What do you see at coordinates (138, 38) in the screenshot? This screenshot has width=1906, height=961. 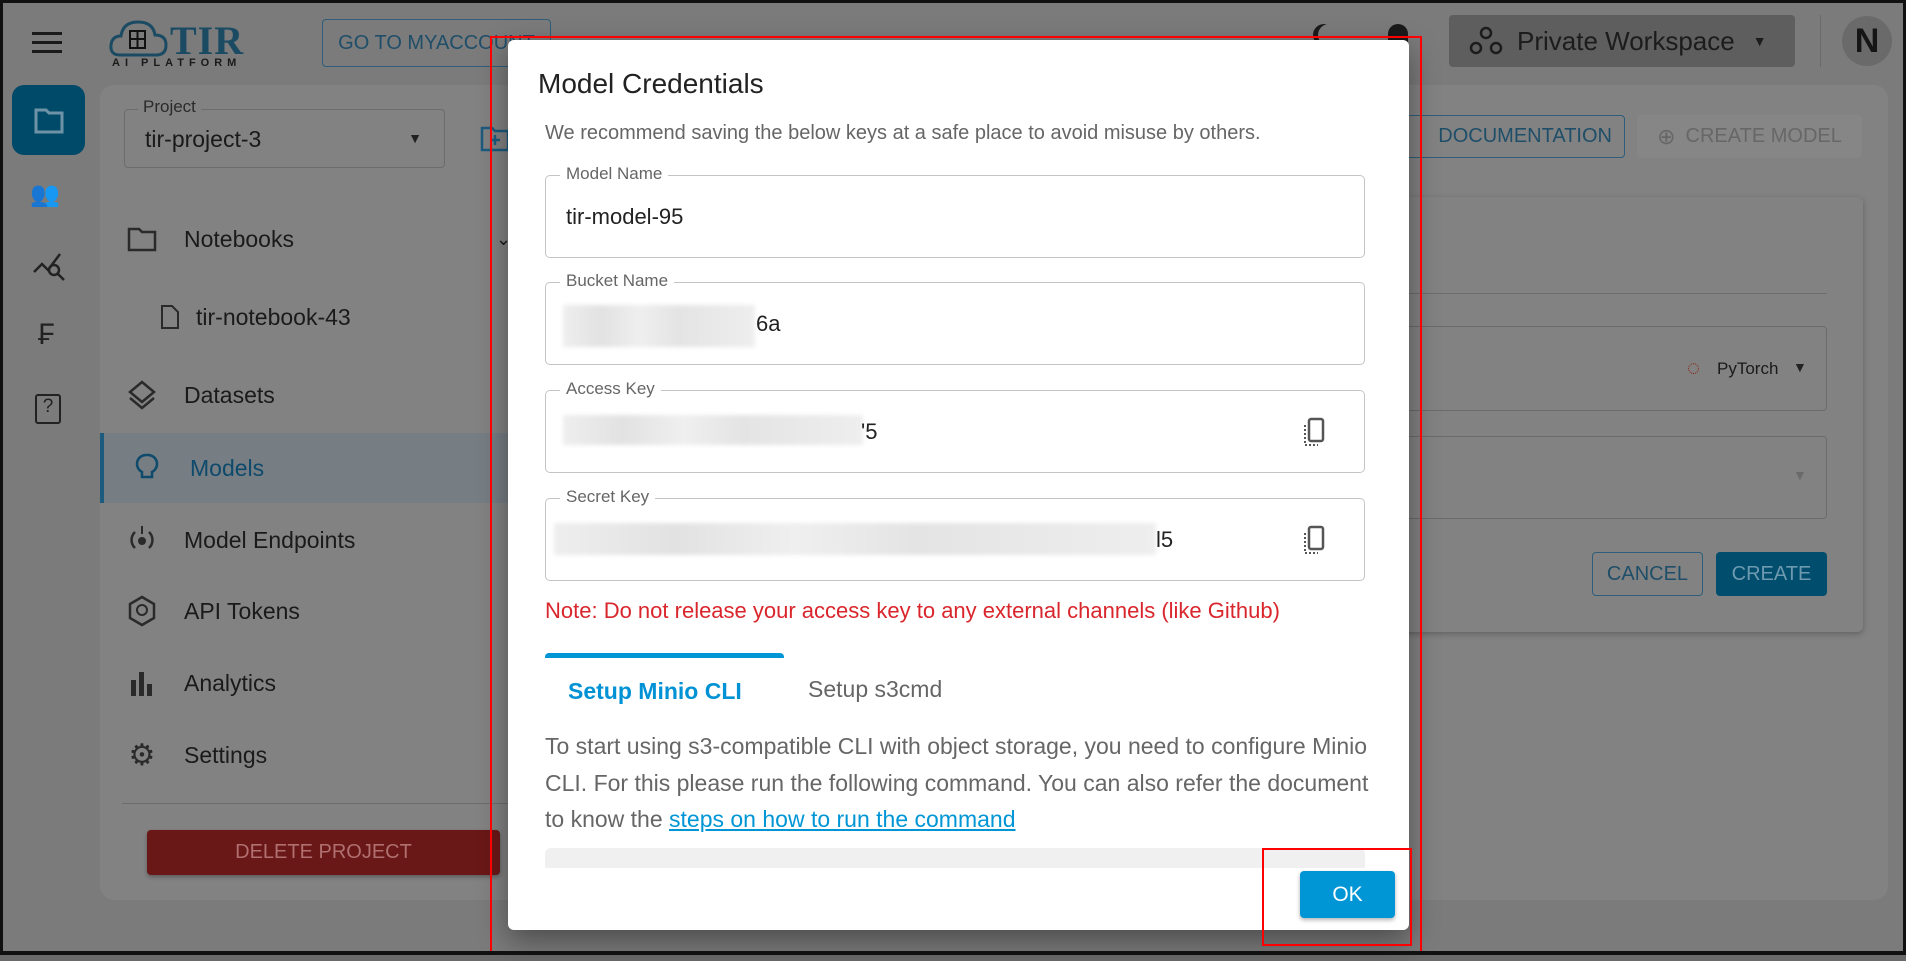 I see `cloud-logo-icon` at bounding box center [138, 38].